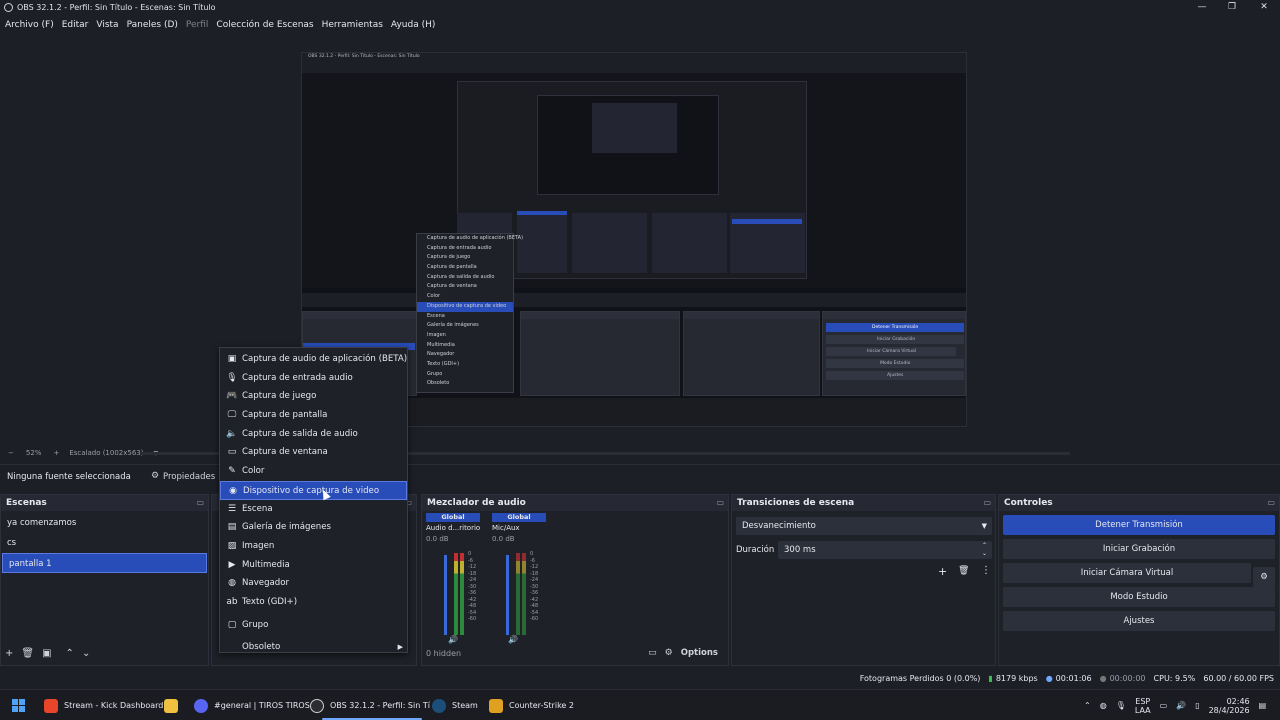 This screenshot has width=1280, height=720. I want to click on transition-select: Desvanecimiento ▼, so click(864, 526).